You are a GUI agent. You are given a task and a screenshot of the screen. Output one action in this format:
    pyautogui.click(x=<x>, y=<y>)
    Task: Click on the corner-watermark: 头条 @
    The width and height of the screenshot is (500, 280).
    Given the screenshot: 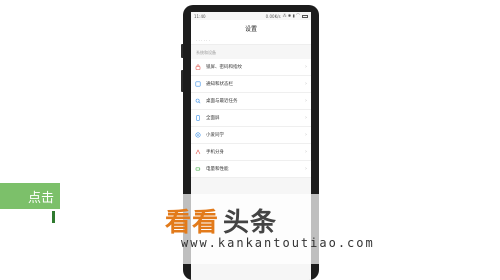 What is the action you would take?
    pyautogui.click(x=478, y=271)
    